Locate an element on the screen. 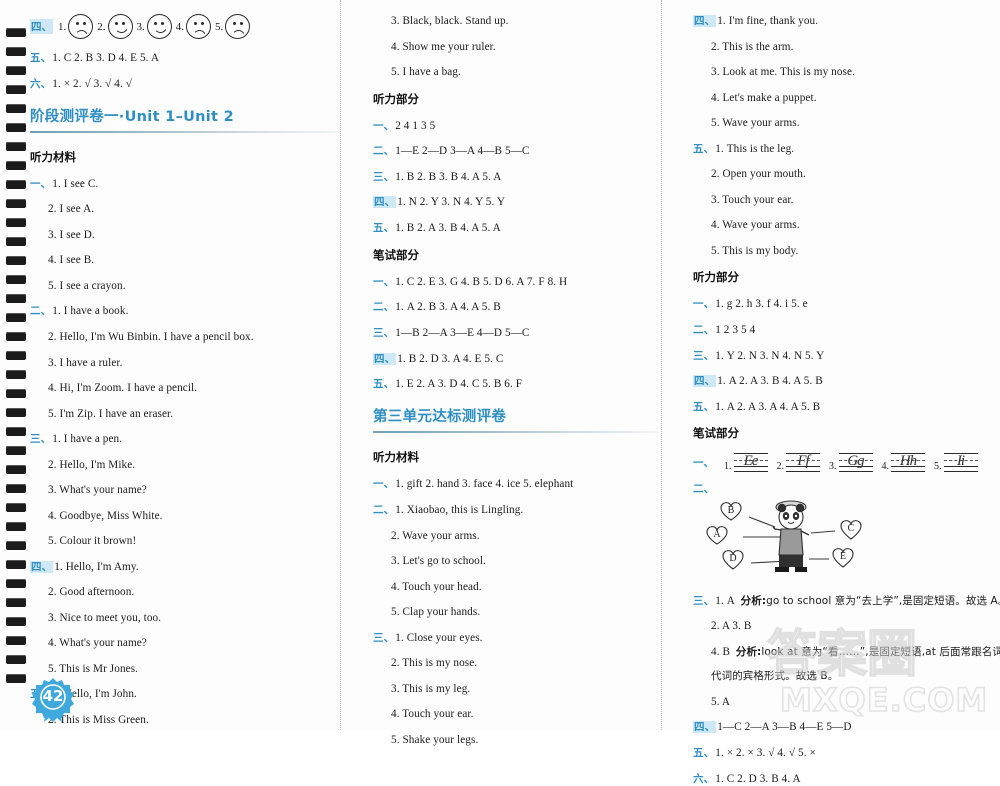 The image size is (1000, 786). answer-line: 四、 1. B 2. D 3. A 4. E 5. C is located at coordinates (516, 359).